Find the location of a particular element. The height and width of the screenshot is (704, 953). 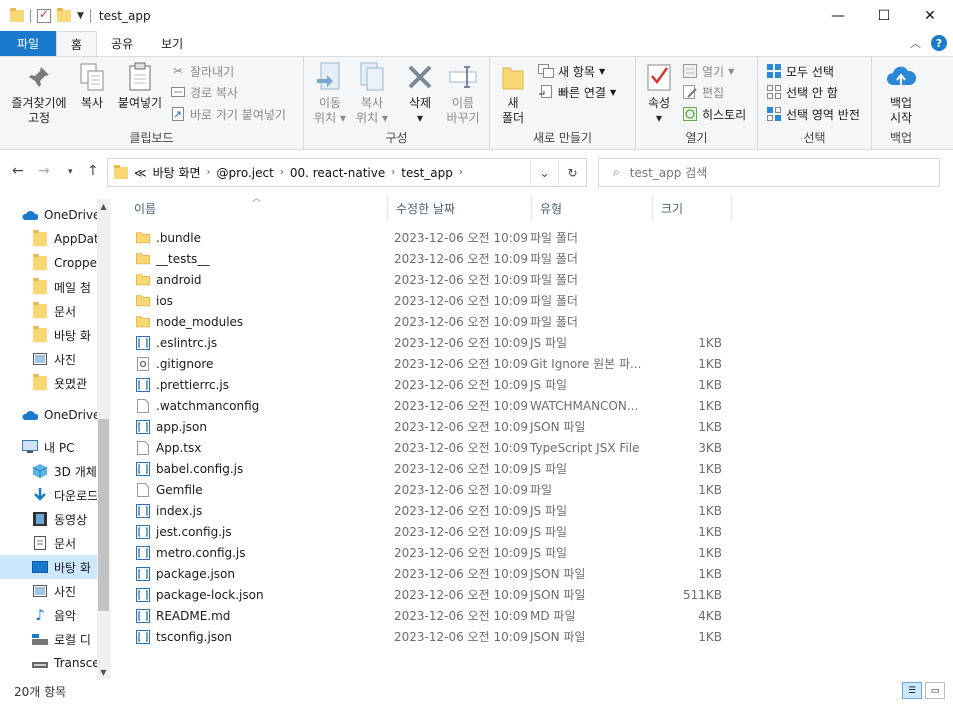

file-name-cell: __tests__ is located at coordinates (253, 259).